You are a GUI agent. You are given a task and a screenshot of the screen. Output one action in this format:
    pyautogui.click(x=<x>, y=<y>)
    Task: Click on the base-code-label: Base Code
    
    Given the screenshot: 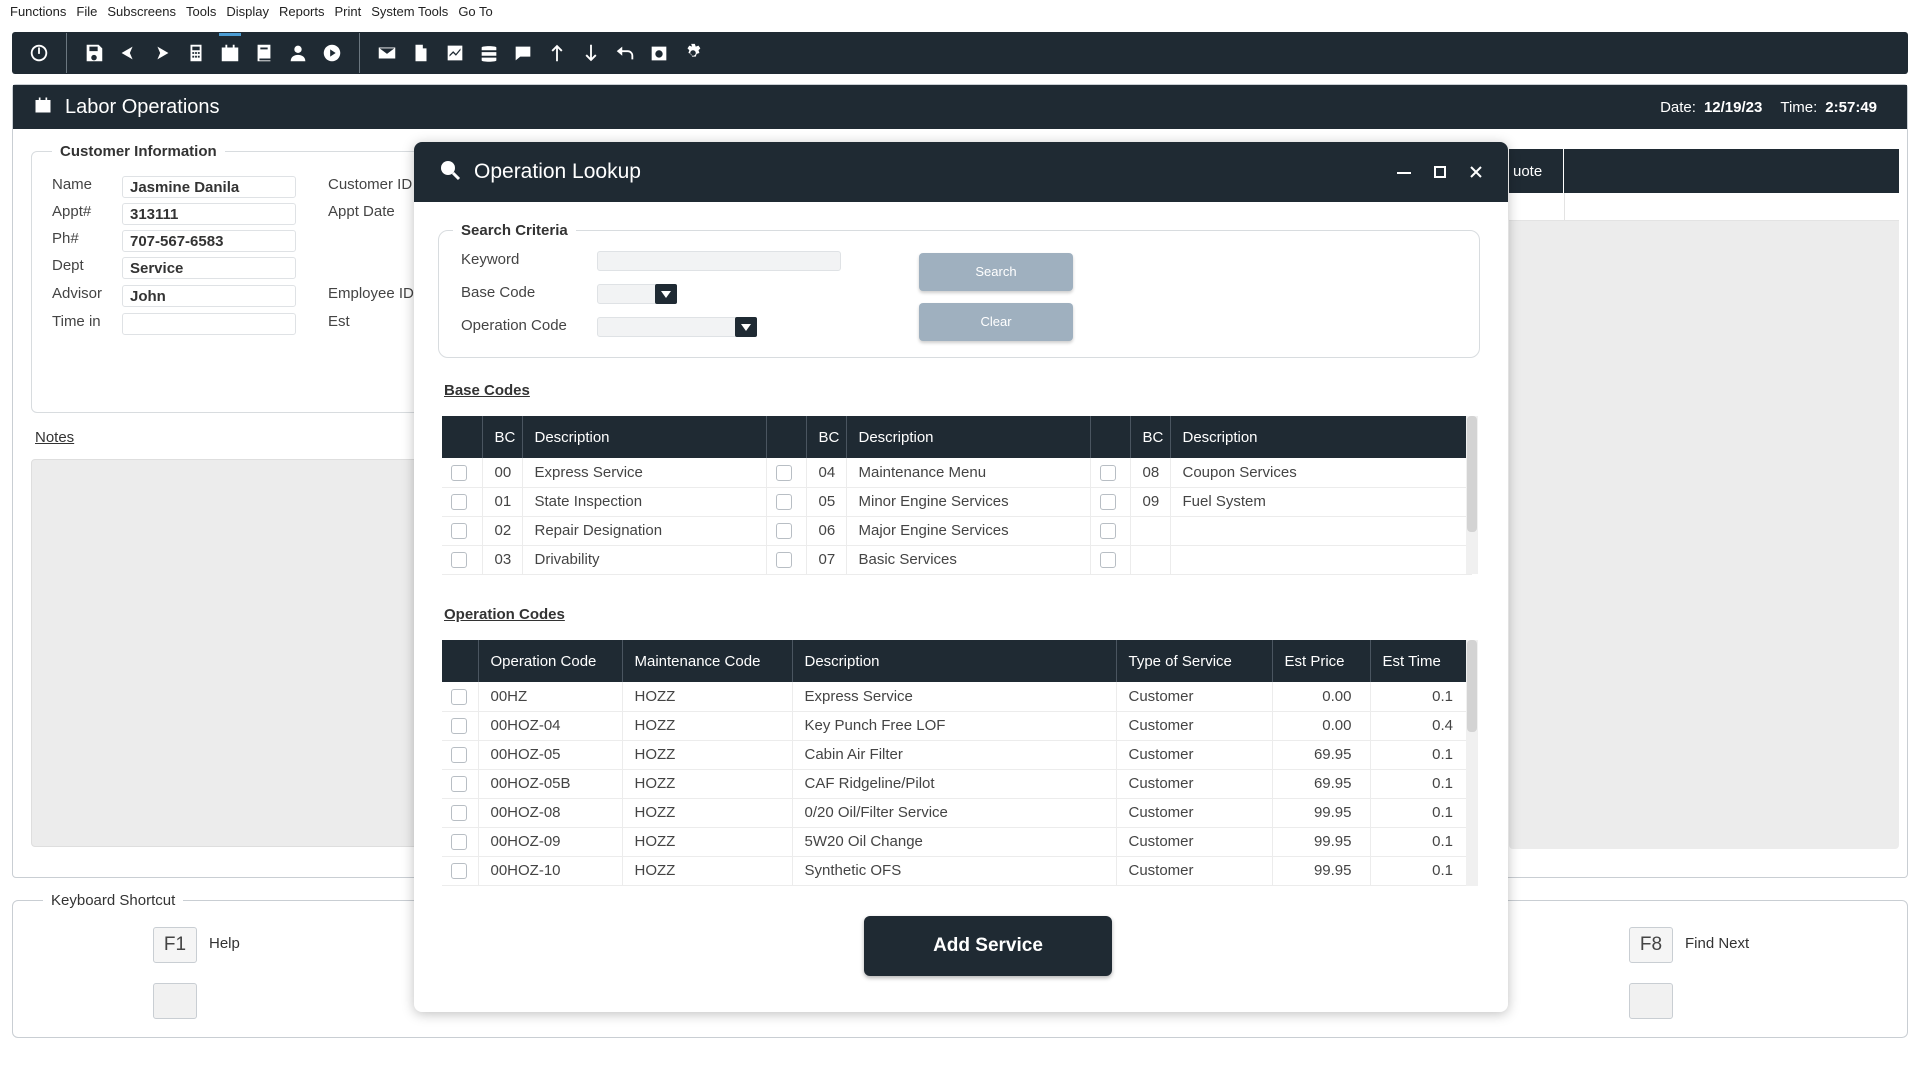 What is the action you would take?
    pyautogui.click(x=498, y=292)
    